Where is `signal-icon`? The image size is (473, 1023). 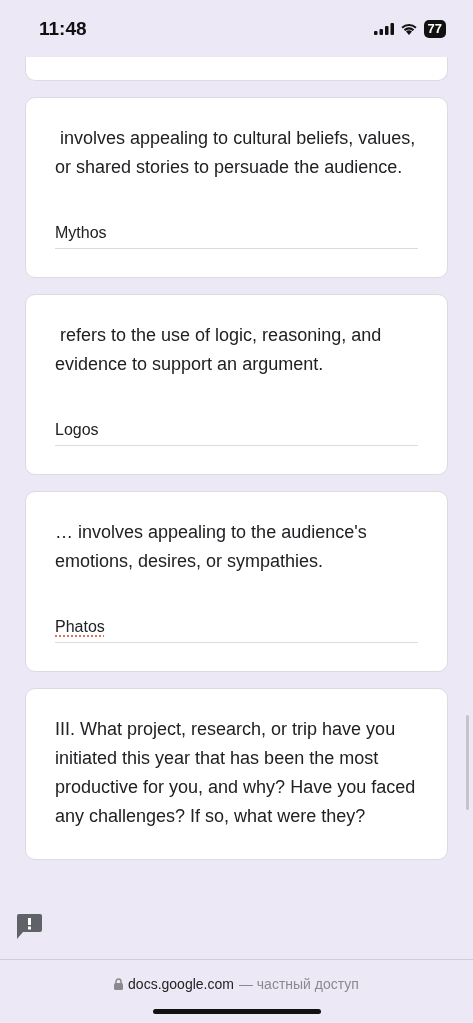
signal-icon is located at coordinates (383, 28).